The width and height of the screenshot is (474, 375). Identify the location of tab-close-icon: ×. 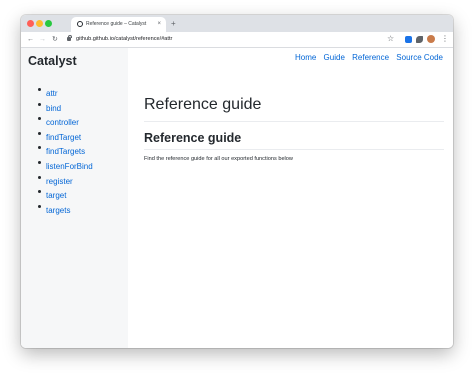
(159, 24).